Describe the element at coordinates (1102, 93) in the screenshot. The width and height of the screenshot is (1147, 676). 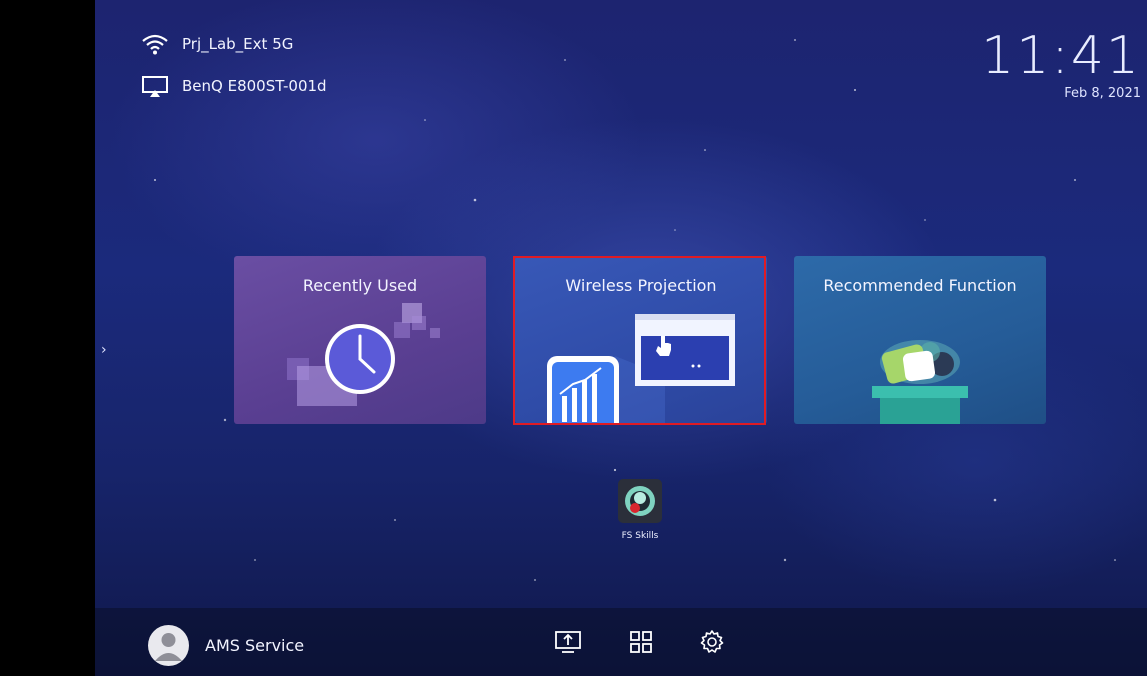
I see `clock-date: Feb 8, 2021` at that location.